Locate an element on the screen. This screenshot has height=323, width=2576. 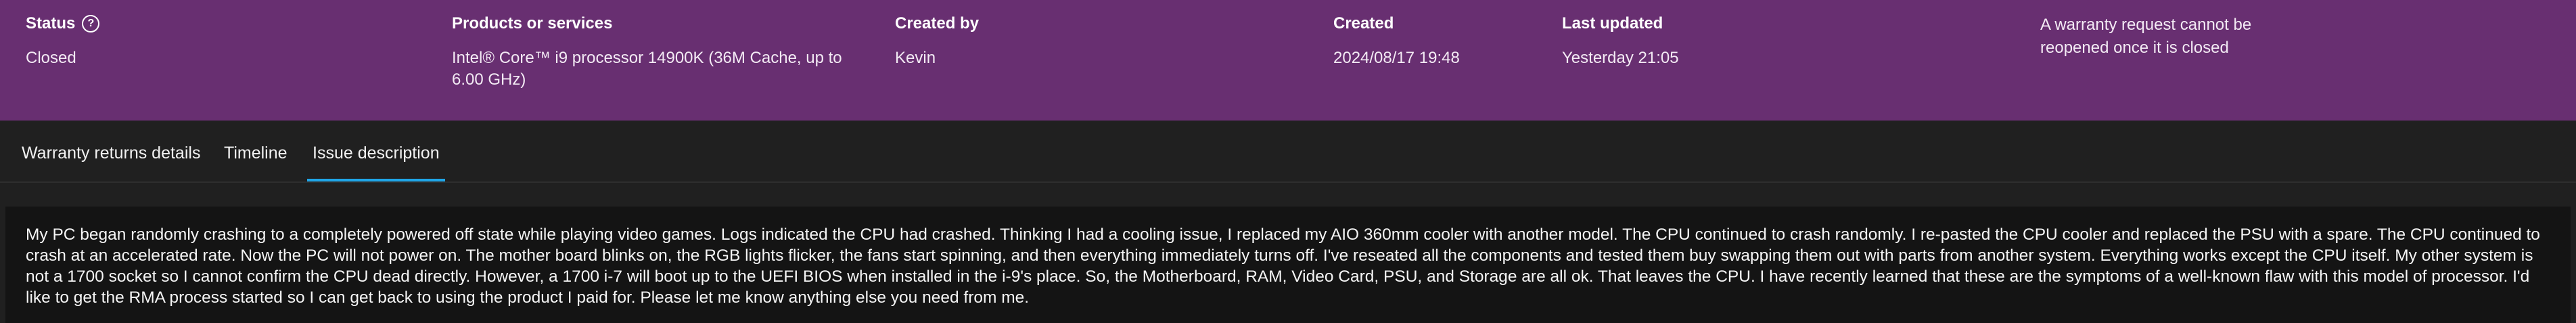
created-label: Created is located at coordinates (1363, 23).